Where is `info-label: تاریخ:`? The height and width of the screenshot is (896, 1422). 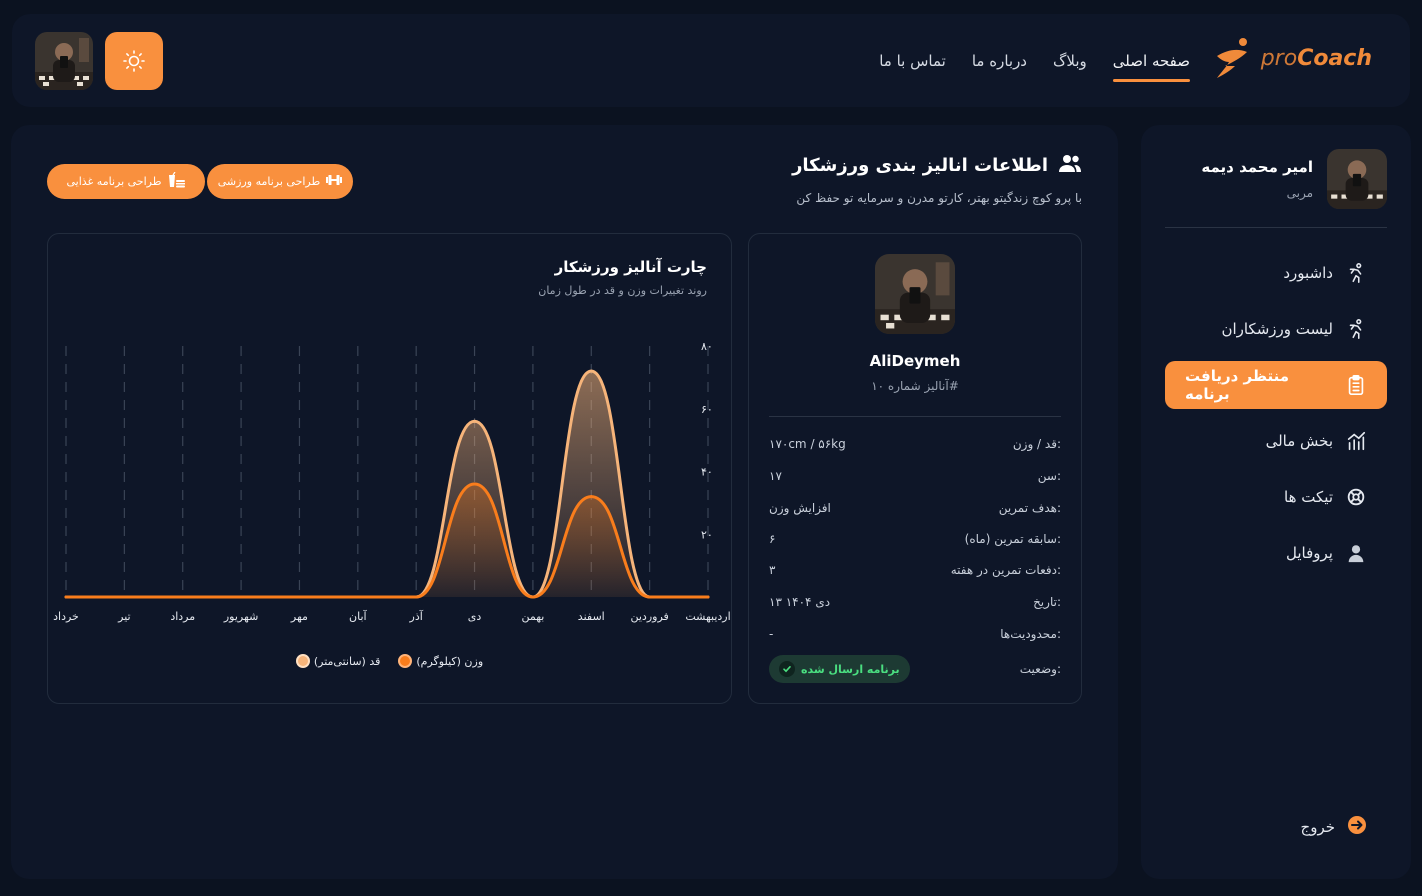
info-label: تاریخ: is located at coordinates (1047, 602).